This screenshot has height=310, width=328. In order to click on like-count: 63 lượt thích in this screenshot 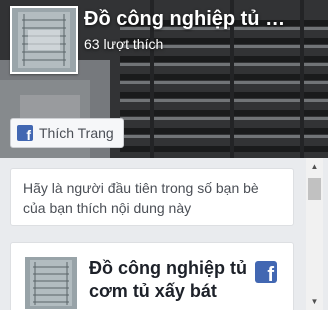, I will do `click(124, 44)`.